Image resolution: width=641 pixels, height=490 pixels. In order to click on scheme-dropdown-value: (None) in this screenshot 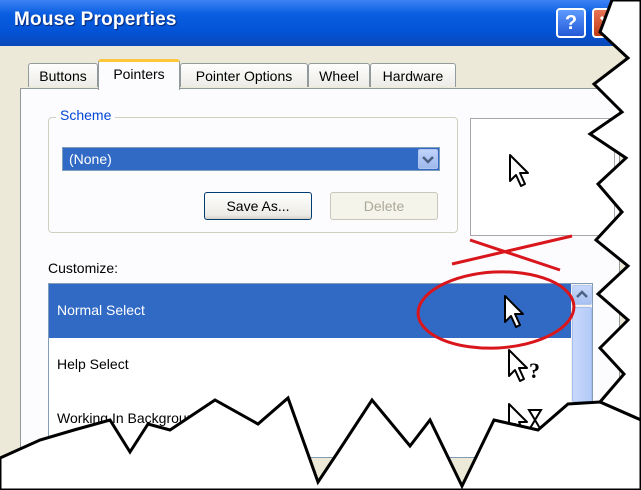, I will do `click(90, 159)`.